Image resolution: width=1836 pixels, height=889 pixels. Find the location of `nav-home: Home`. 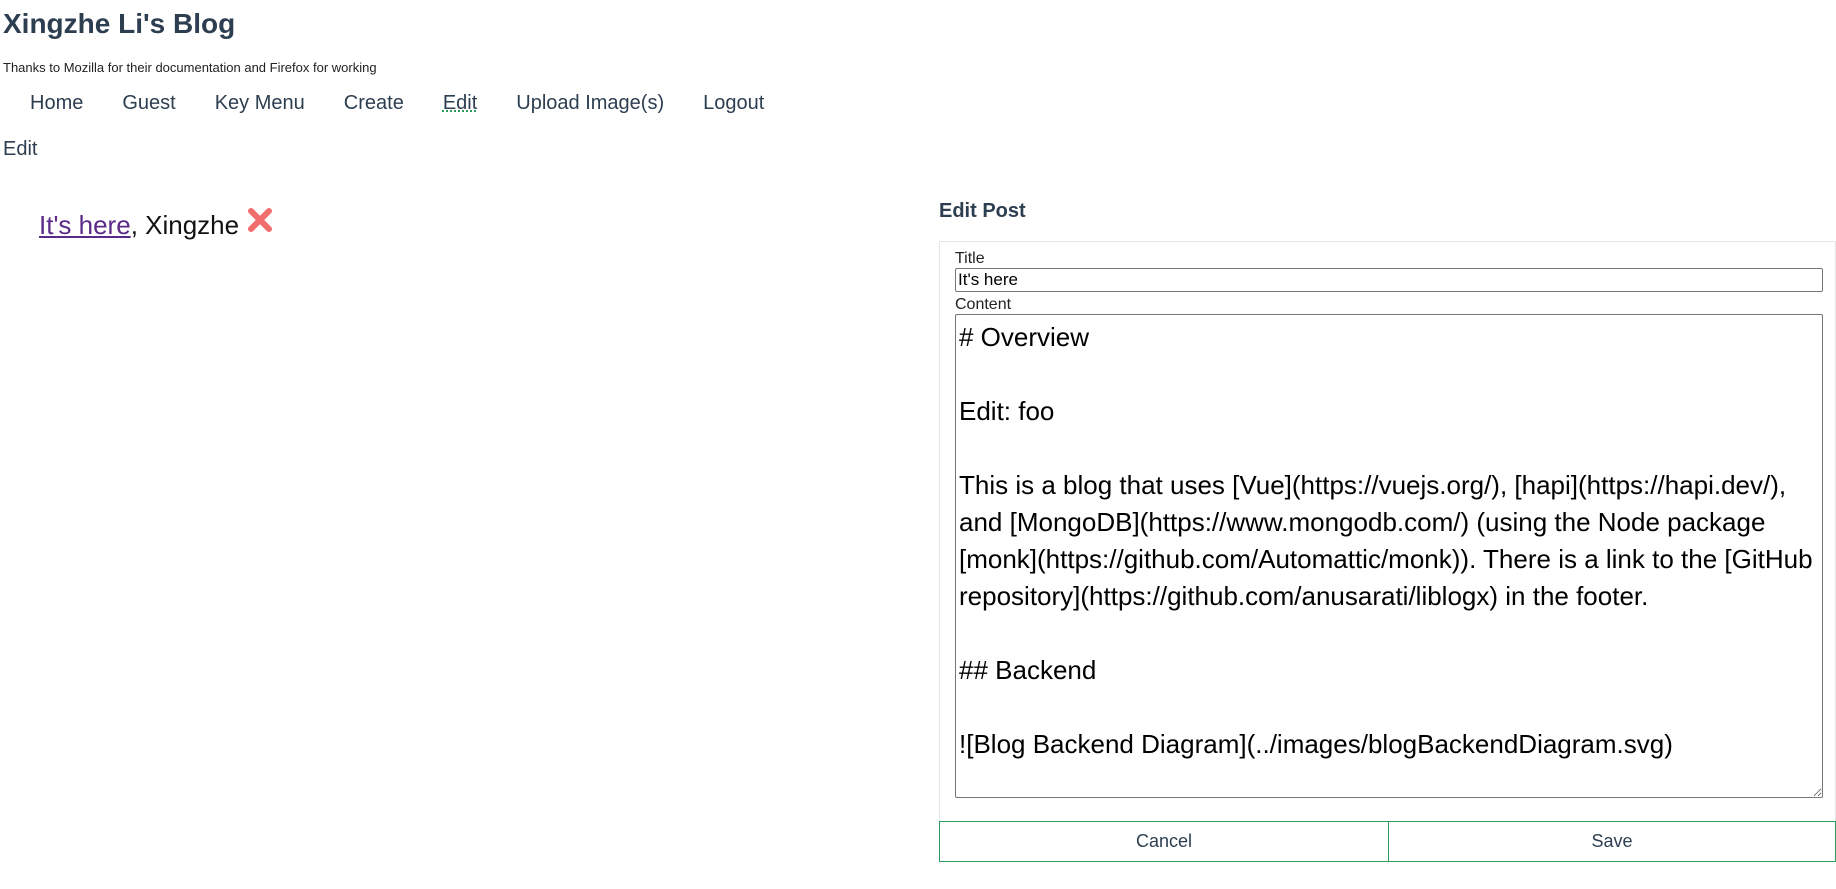

nav-home: Home is located at coordinates (56, 103).